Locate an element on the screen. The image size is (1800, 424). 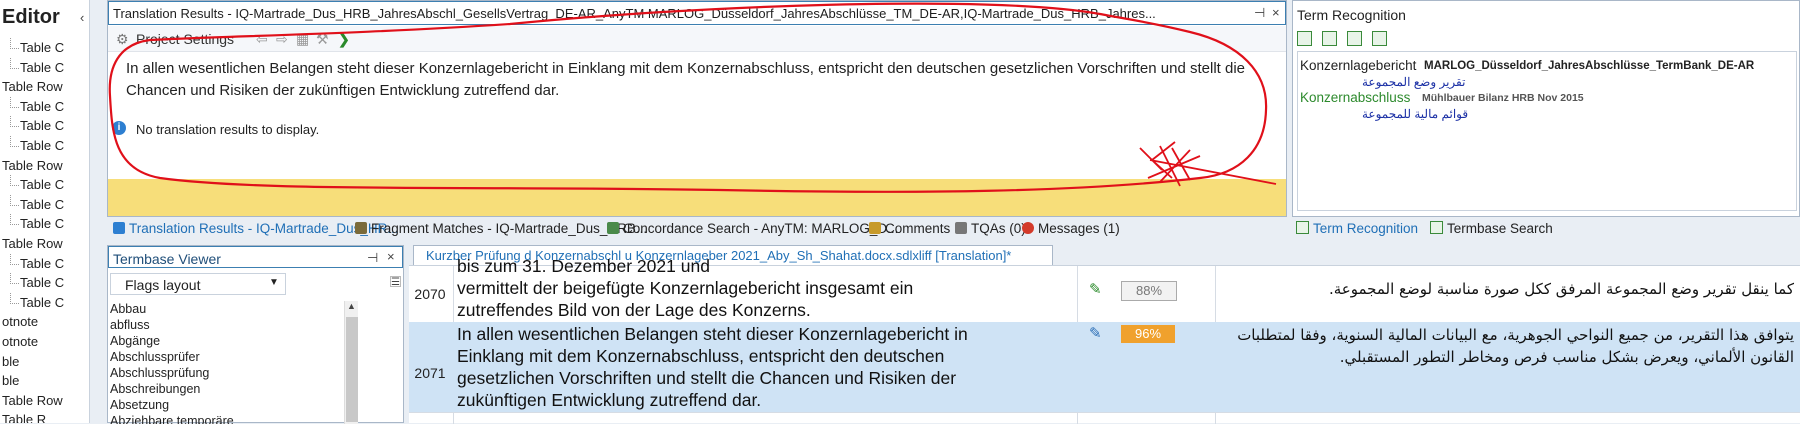
next-icon: ⇨ is located at coordinates (282, 39).